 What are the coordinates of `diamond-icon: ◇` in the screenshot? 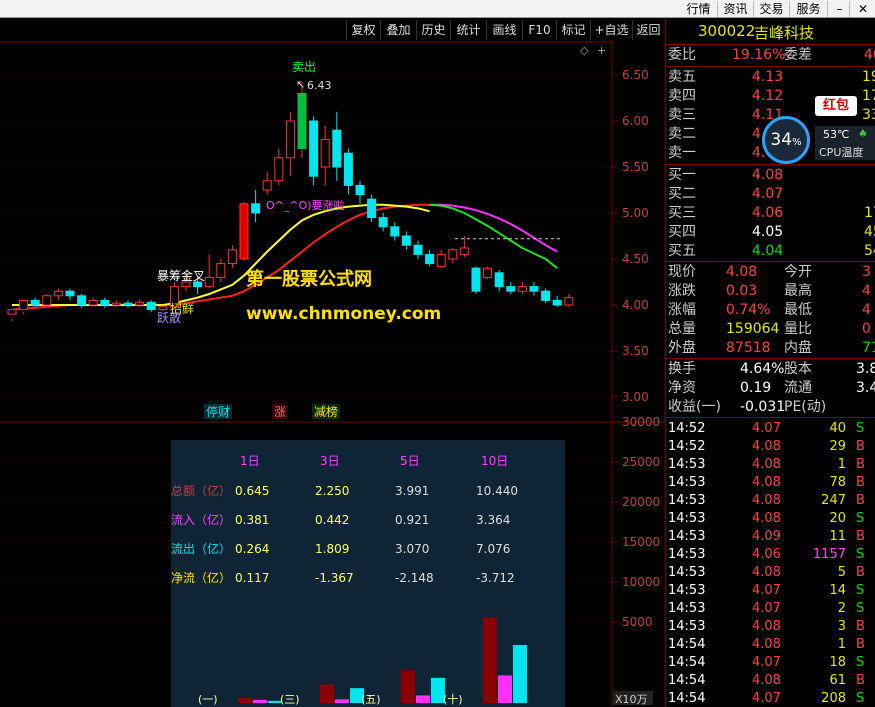 It's located at (584, 50).